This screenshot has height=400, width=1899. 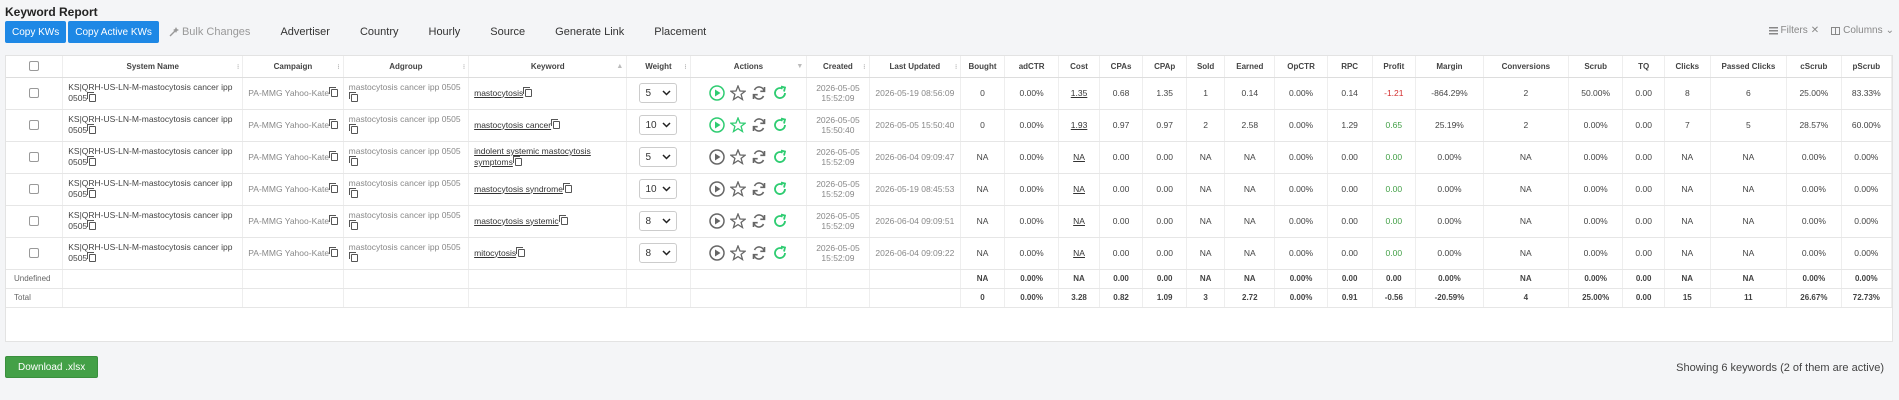 I want to click on clear-filters-icon: ✕, so click(x=1815, y=30).